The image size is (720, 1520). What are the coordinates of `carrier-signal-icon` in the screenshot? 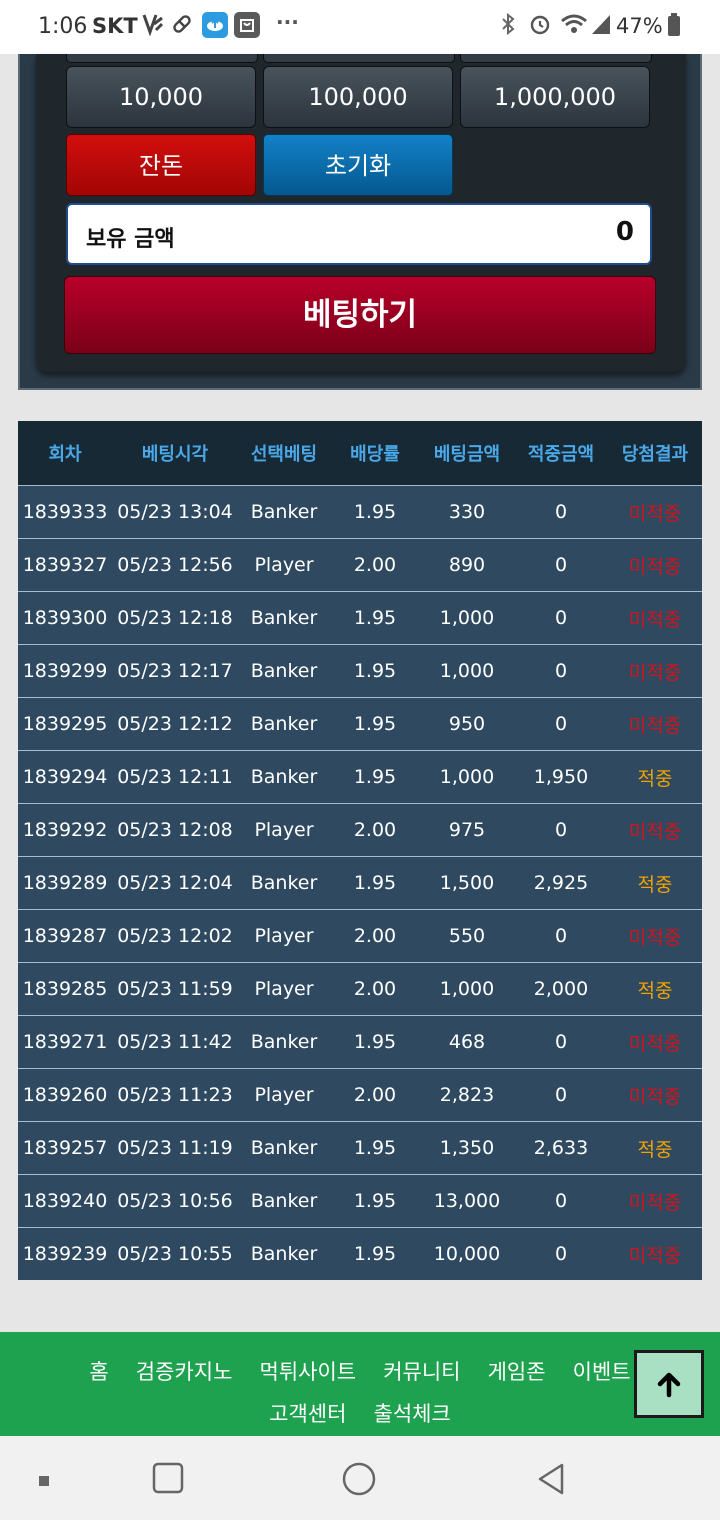 It's located at (153, 26).